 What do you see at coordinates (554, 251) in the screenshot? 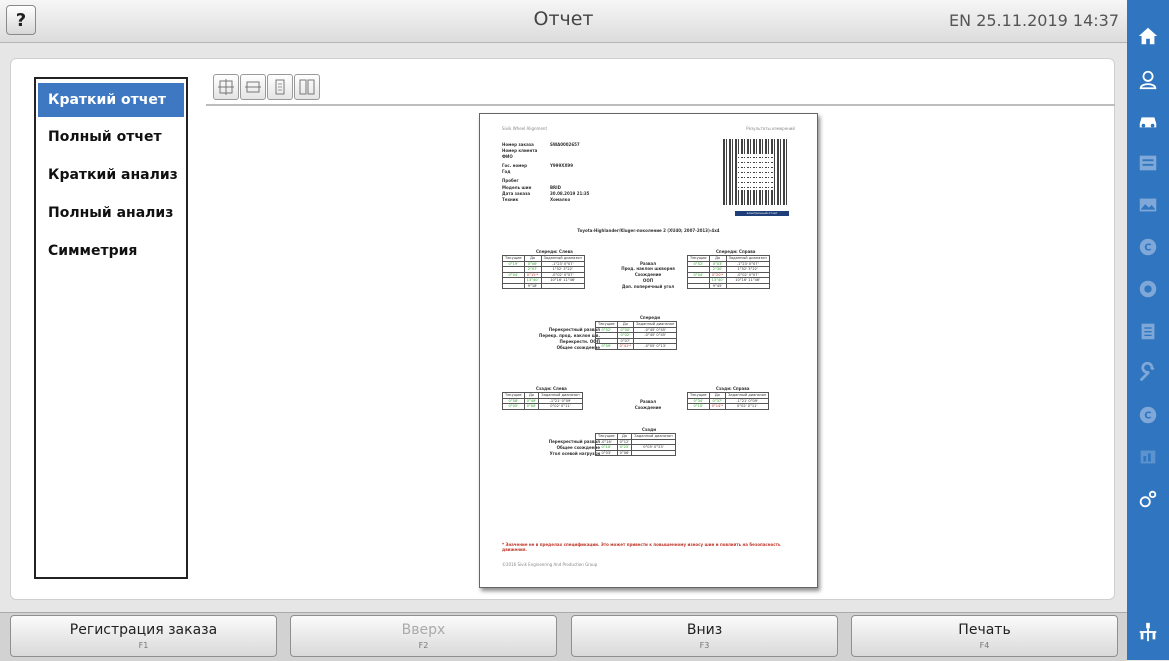
I see `front-left-title: Спереди: Слева` at bounding box center [554, 251].